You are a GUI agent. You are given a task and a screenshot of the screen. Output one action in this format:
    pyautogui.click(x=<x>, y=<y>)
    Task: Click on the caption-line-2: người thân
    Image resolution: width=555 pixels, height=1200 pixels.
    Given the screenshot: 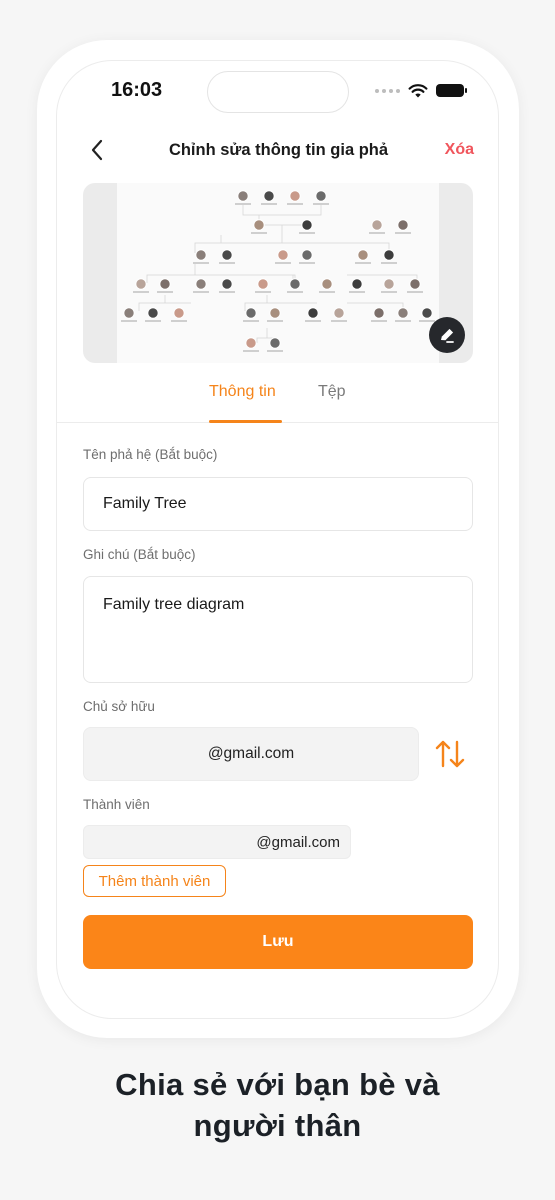 What is the action you would take?
    pyautogui.click(x=277, y=1125)
    